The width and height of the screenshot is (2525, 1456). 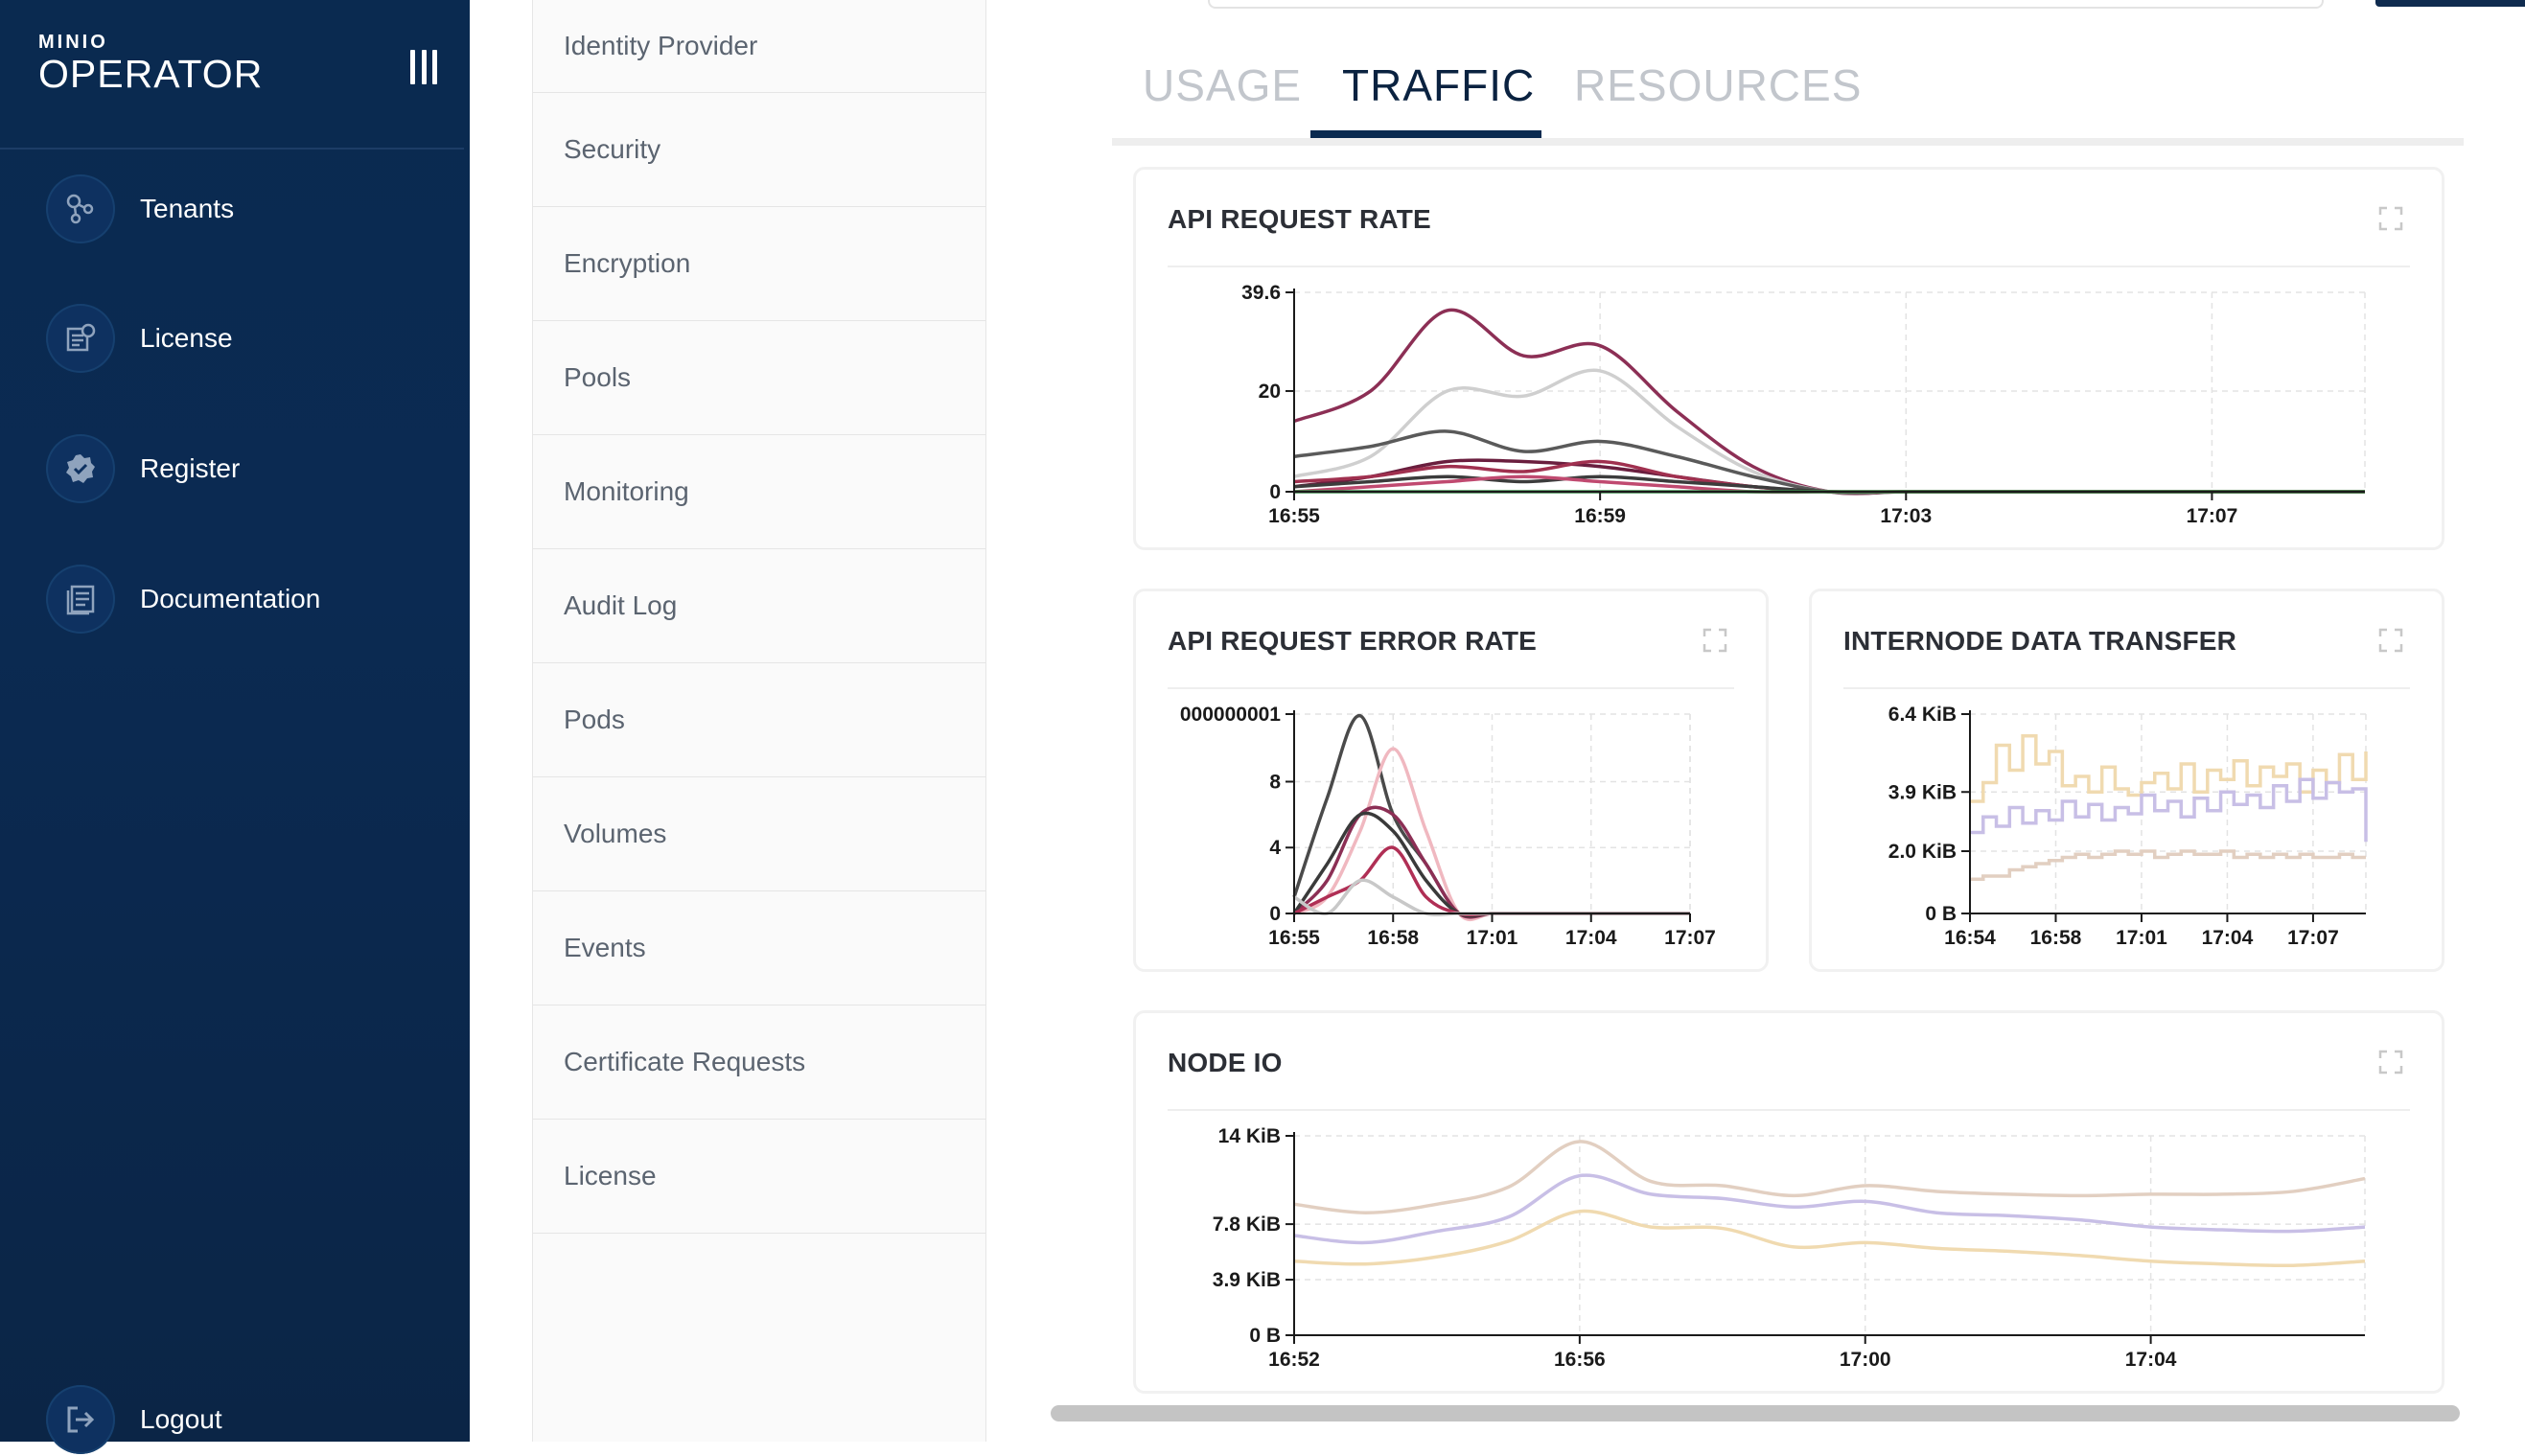 I want to click on logo-big-text: OPERATOR, so click(x=151, y=74).